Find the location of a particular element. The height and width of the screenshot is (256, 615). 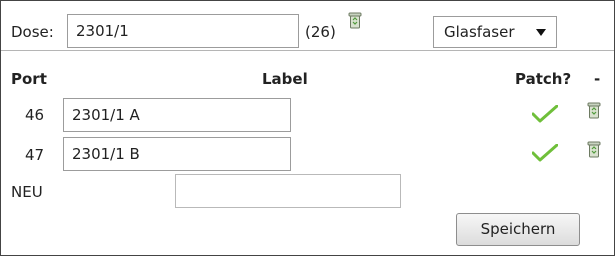

header-patch: Patch? is located at coordinates (543, 79).